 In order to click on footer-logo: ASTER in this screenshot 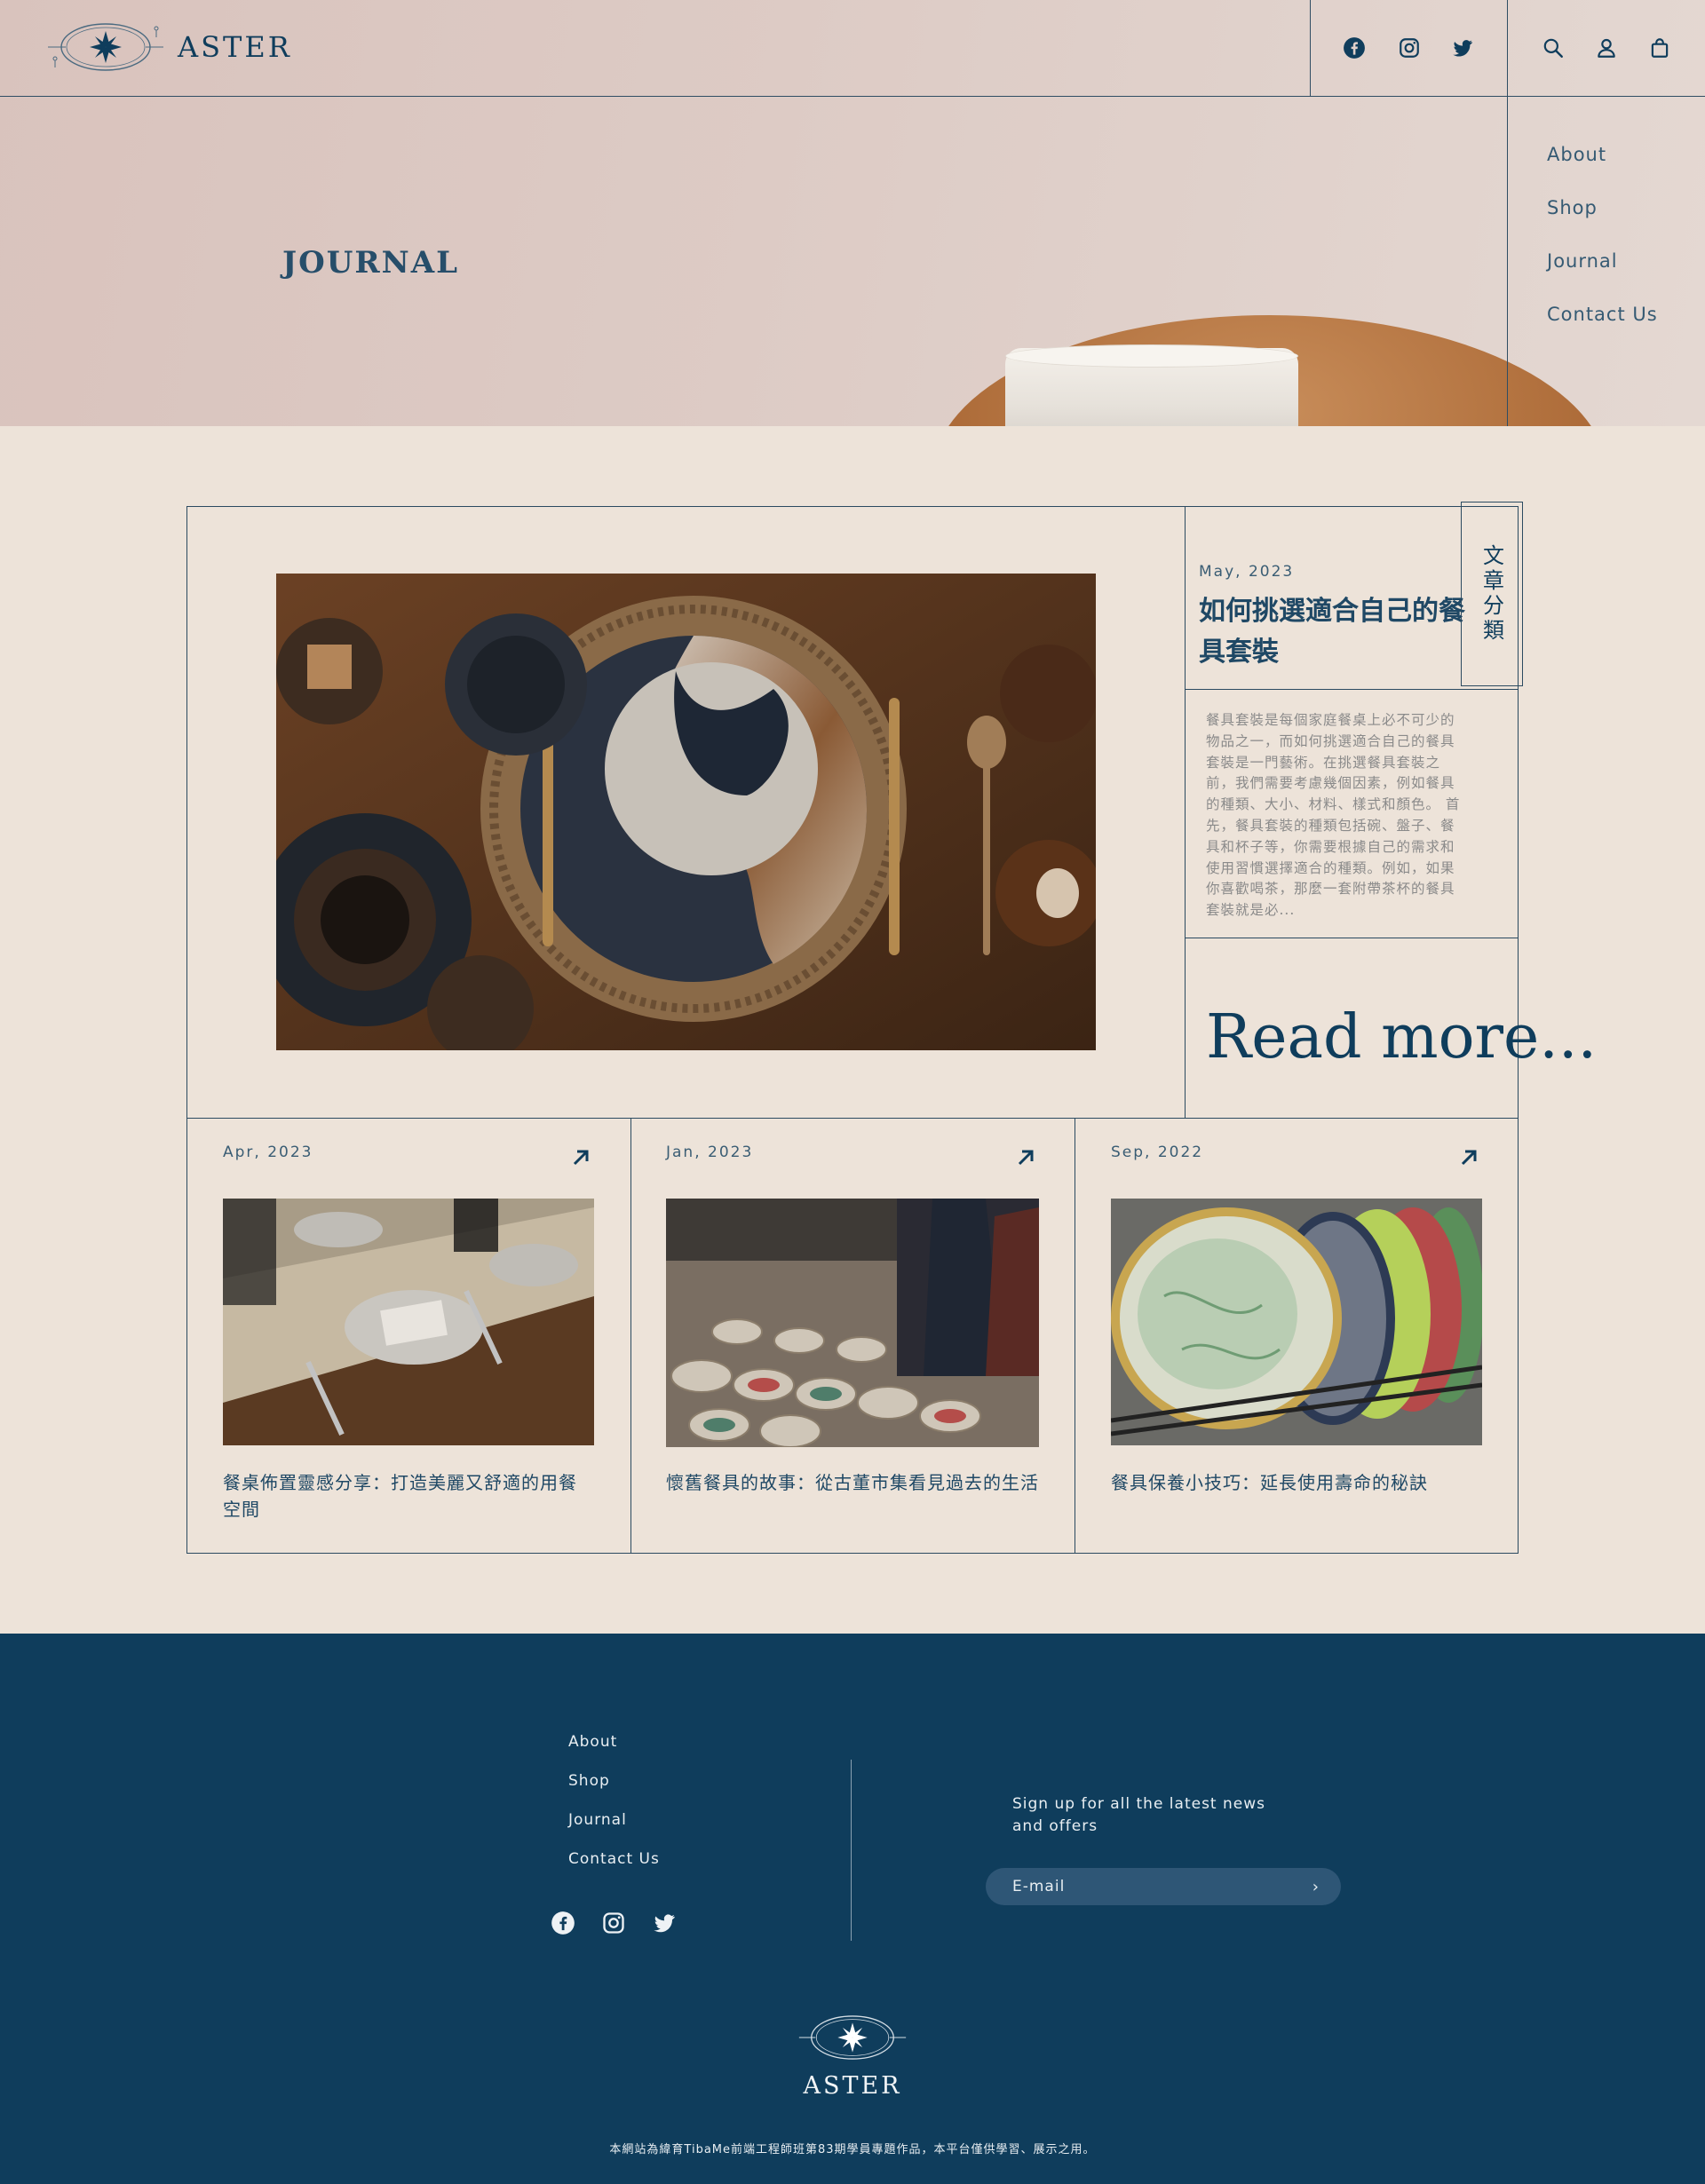, I will do `click(853, 2056)`.